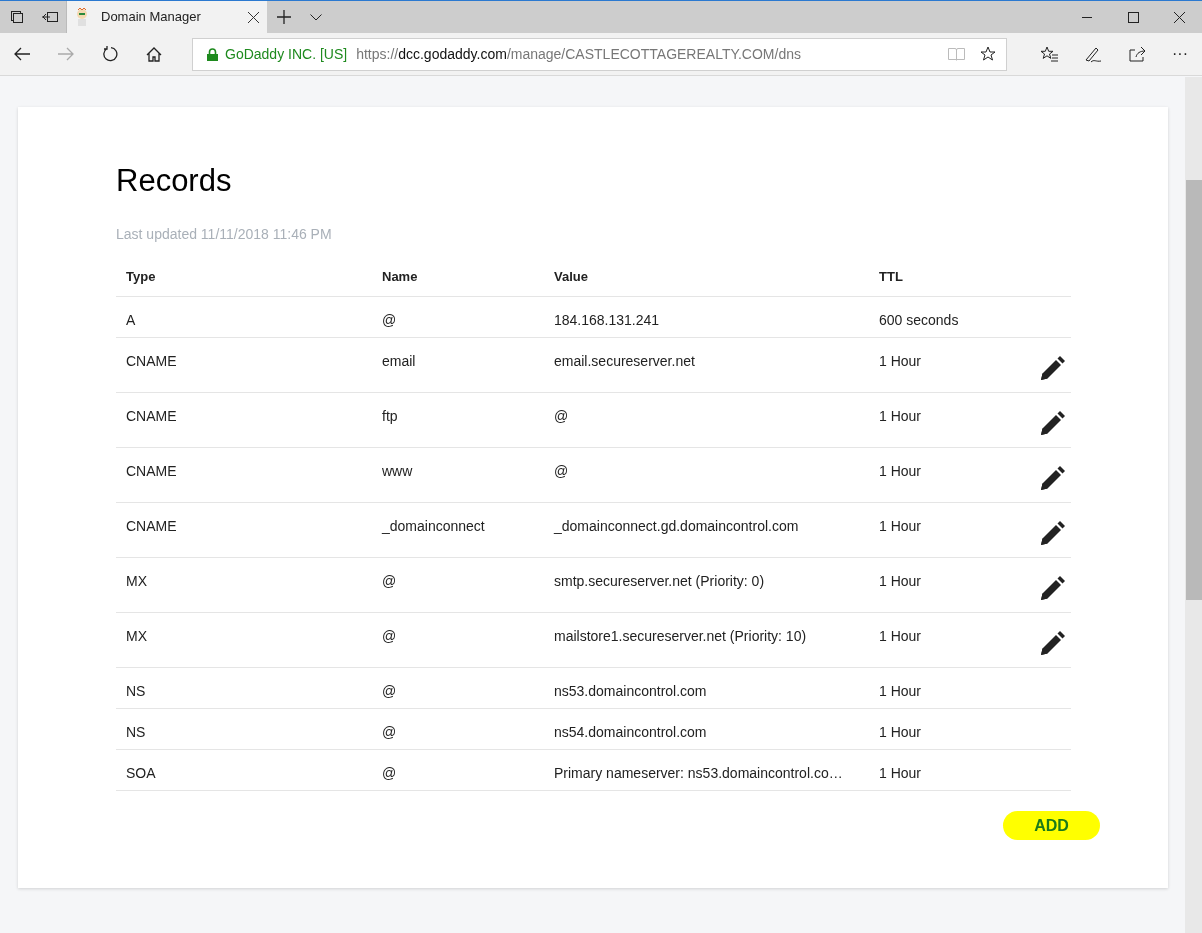 Image resolution: width=1202 pixels, height=933 pixels. What do you see at coordinates (659, 581) in the screenshot?
I see `table-cell: smtp.secureserver.net (Priority: 0)` at bounding box center [659, 581].